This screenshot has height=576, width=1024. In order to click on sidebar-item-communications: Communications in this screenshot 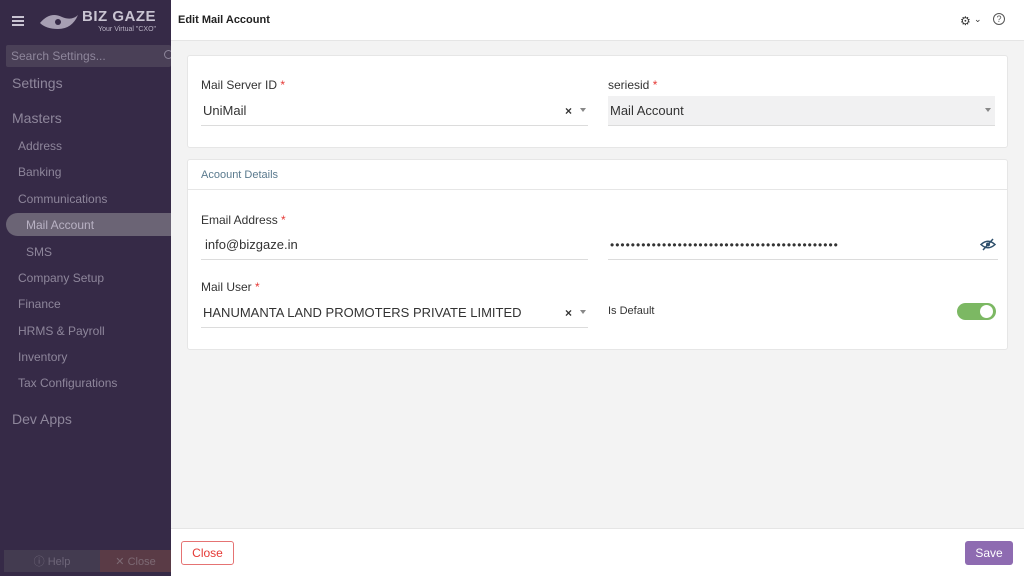, I will do `click(62, 199)`.